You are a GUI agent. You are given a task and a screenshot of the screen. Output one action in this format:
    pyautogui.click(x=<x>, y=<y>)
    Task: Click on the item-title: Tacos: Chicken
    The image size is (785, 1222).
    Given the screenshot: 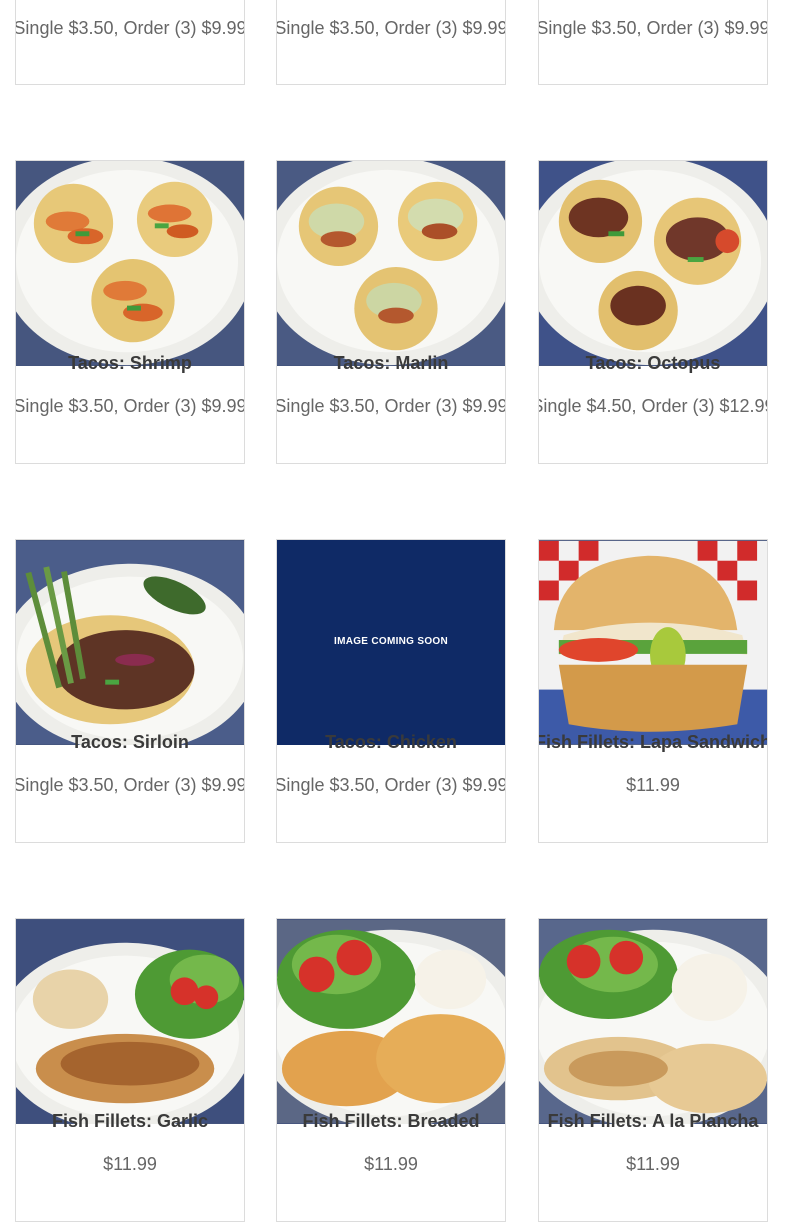 What is the action you would take?
    pyautogui.click(x=391, y=742)
    